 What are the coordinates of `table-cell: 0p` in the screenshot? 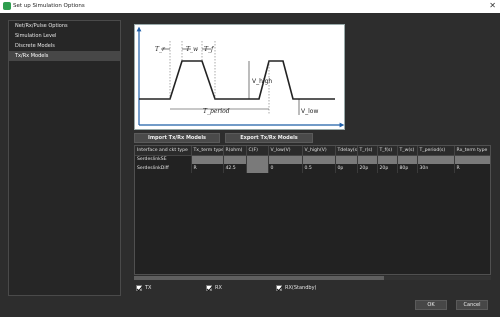 It's located at (346, 168).